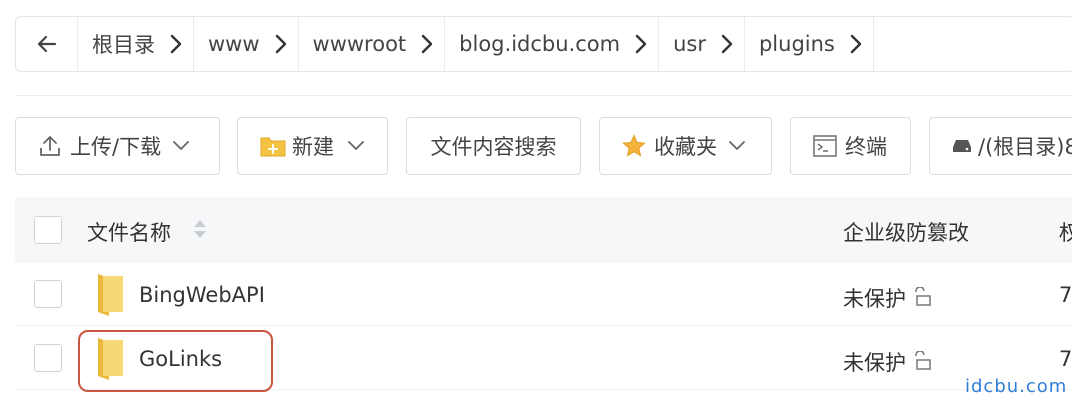 The width and height of the screenshot is (1072, 404). I want to click on disk-button: /(根目录)8, so click(1000, 146).